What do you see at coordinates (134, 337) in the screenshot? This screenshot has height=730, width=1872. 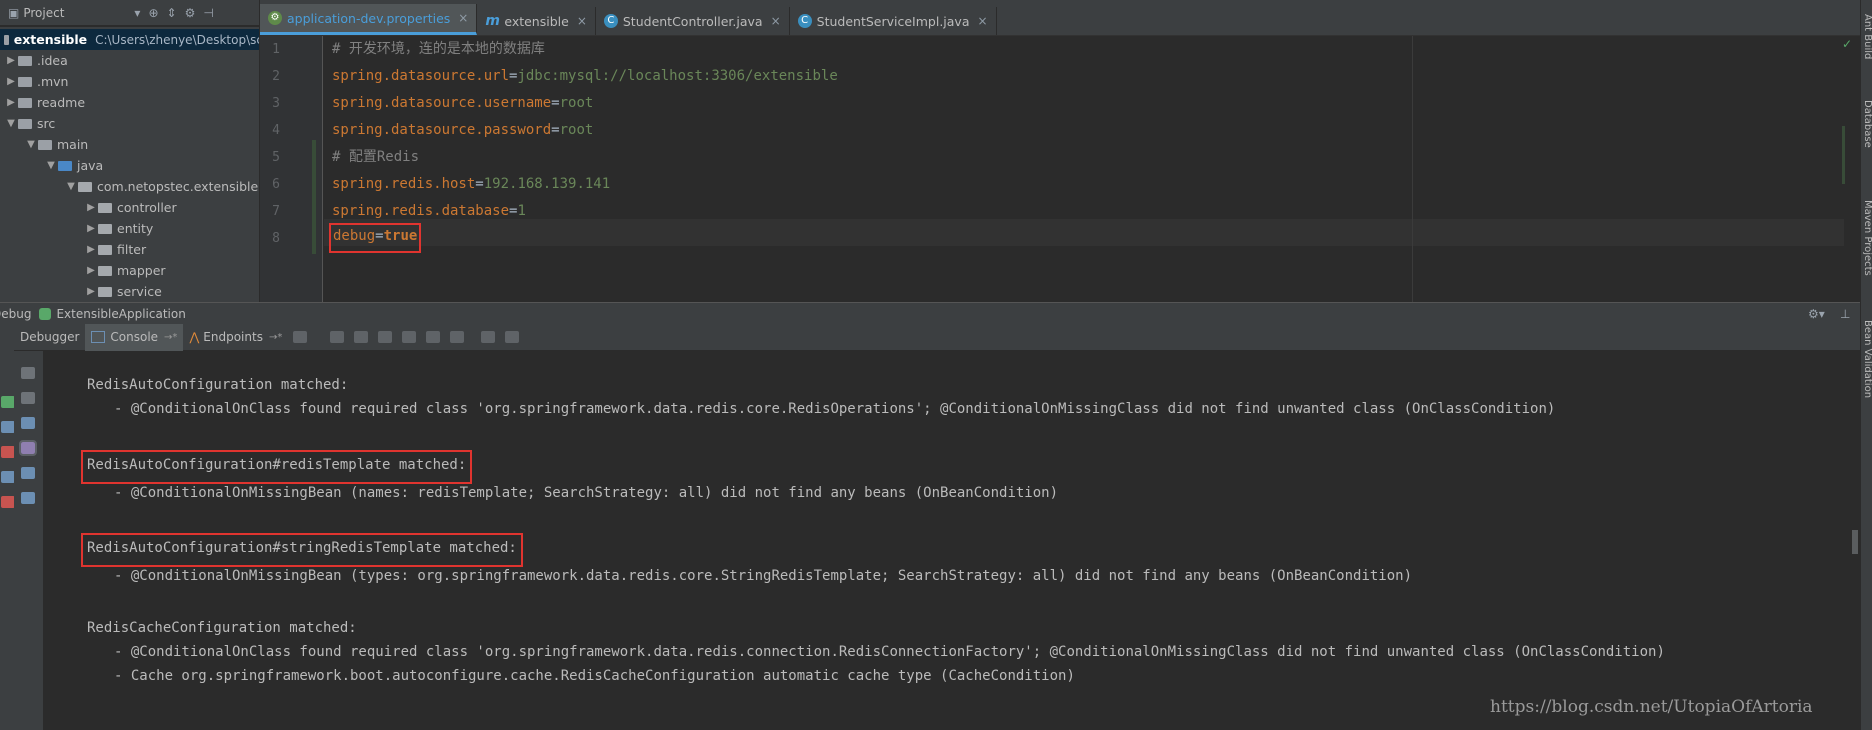 I see `tab-console: Console →*` at bounding box center [134, 337].